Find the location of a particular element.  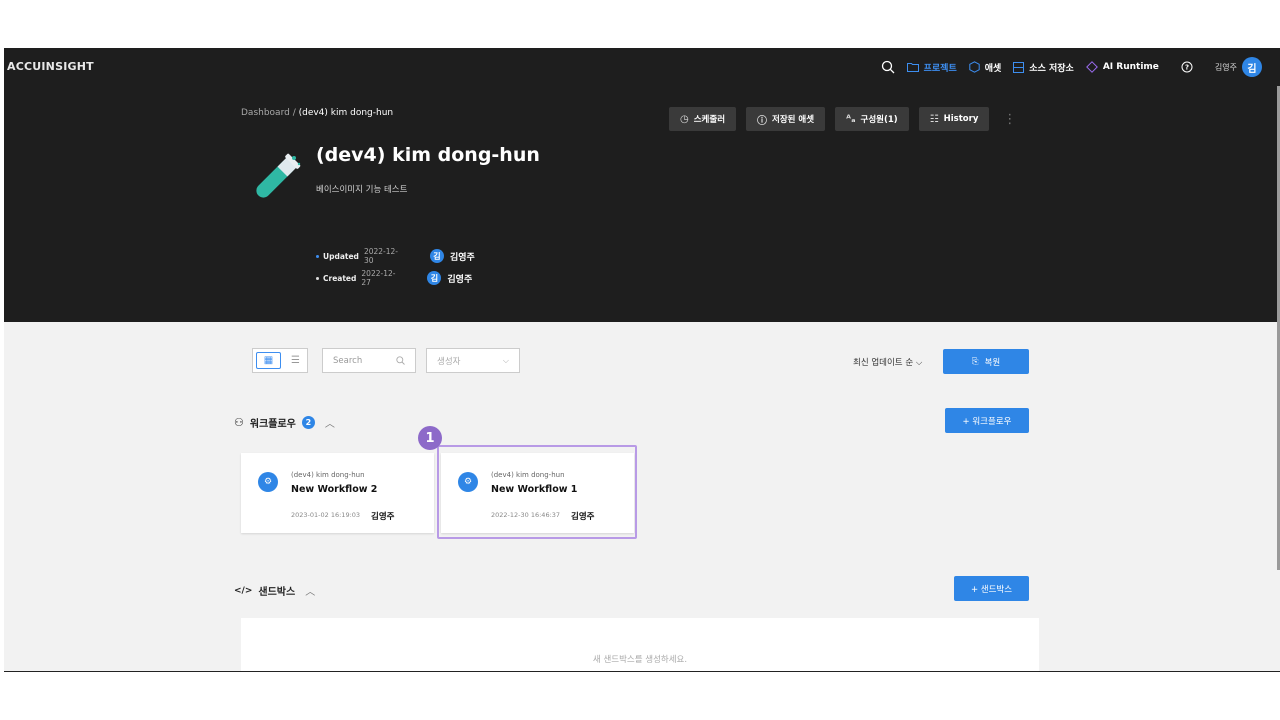

history-button: ☷ History is located at coordinates (954, 119).